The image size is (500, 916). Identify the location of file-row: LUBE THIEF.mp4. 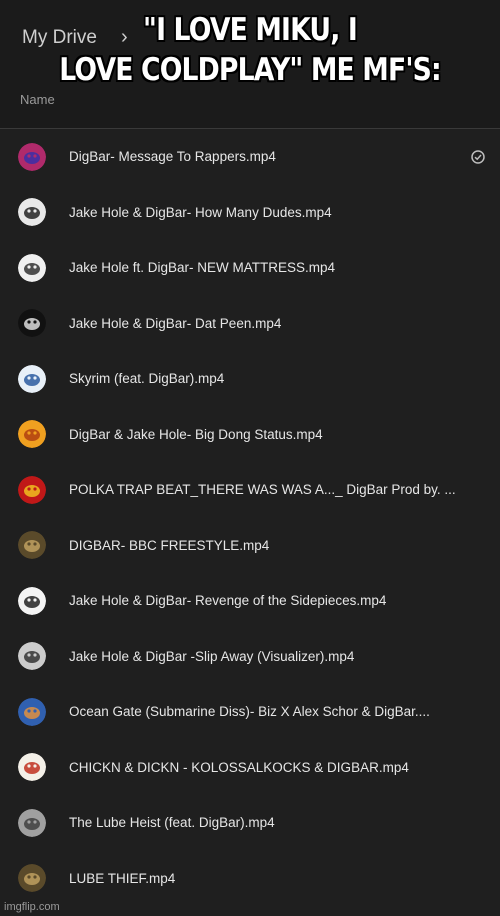
(250, 879).